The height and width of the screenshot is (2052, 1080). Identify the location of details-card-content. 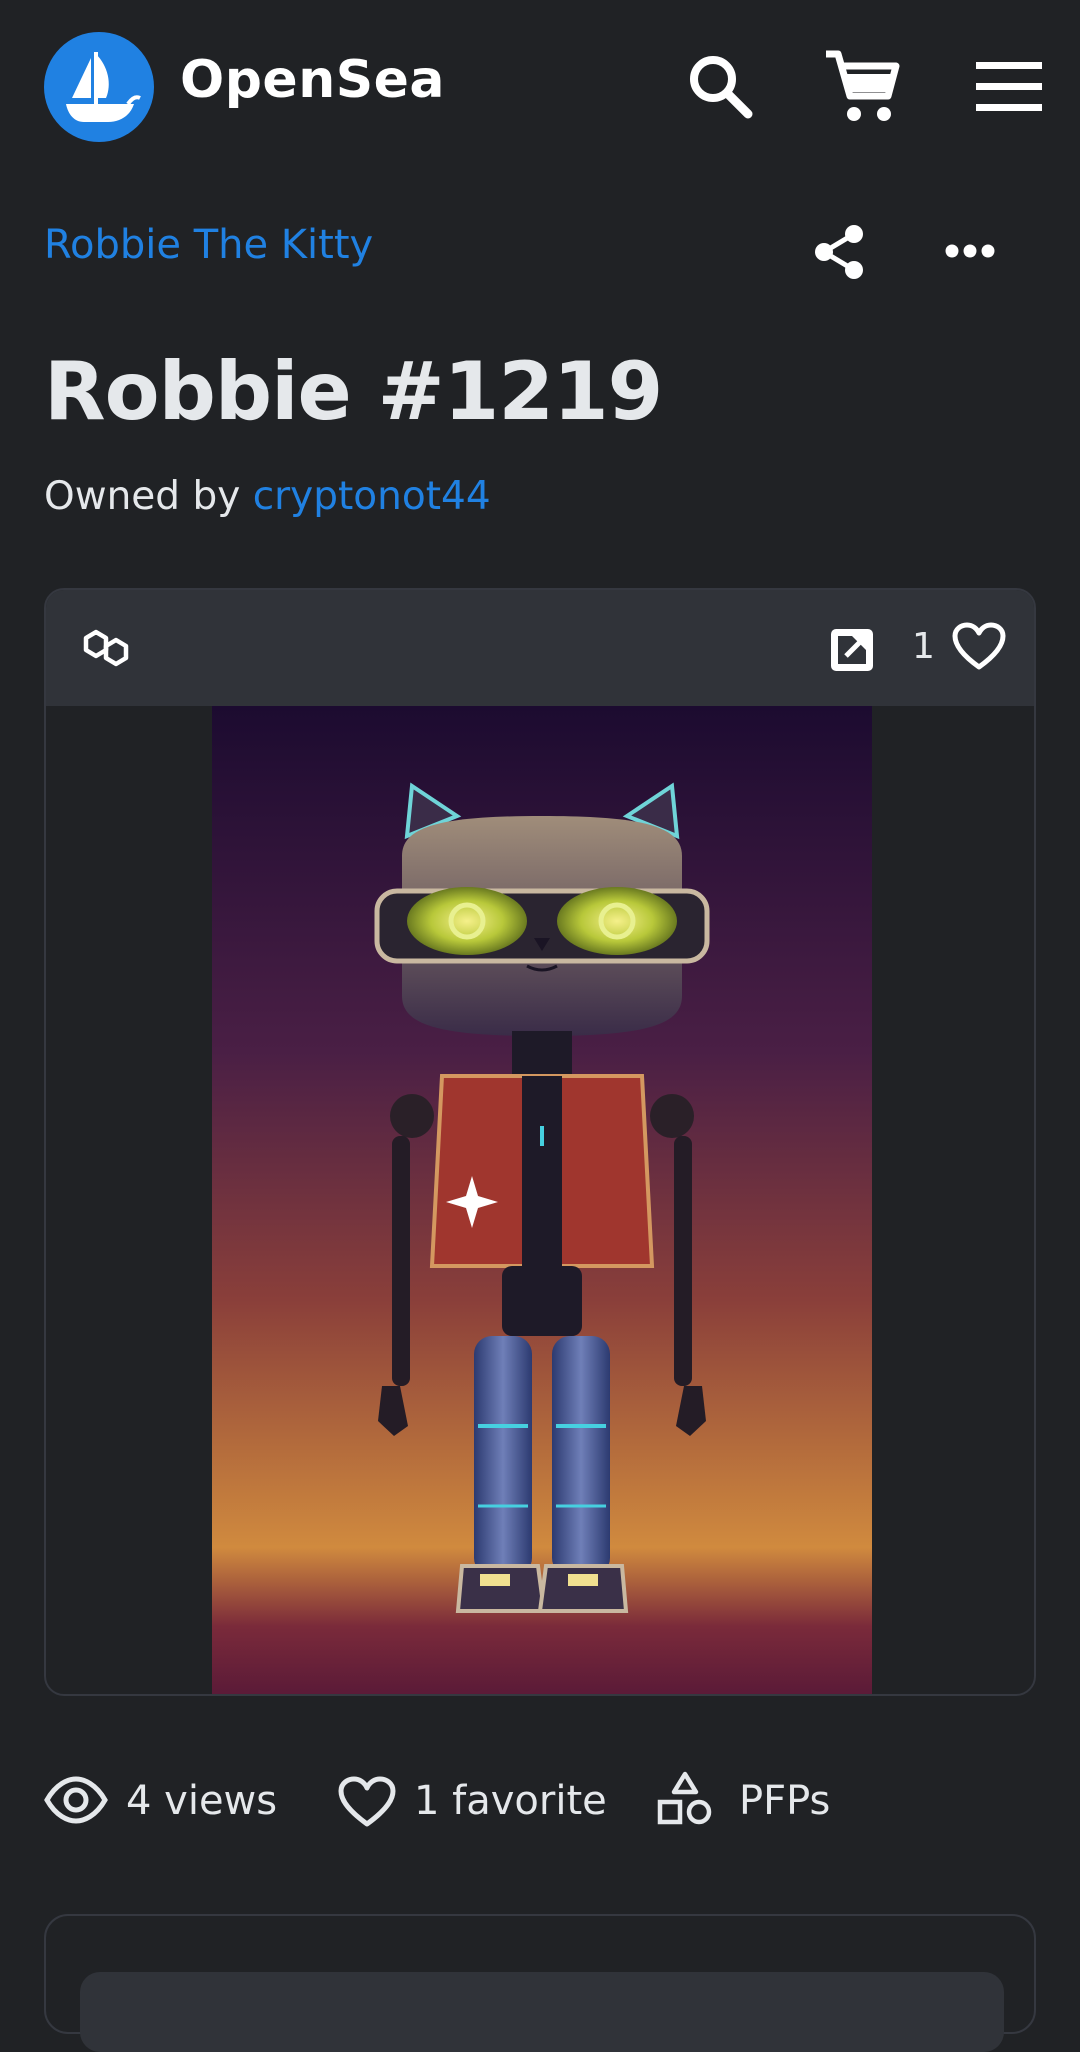
(542, 2012).